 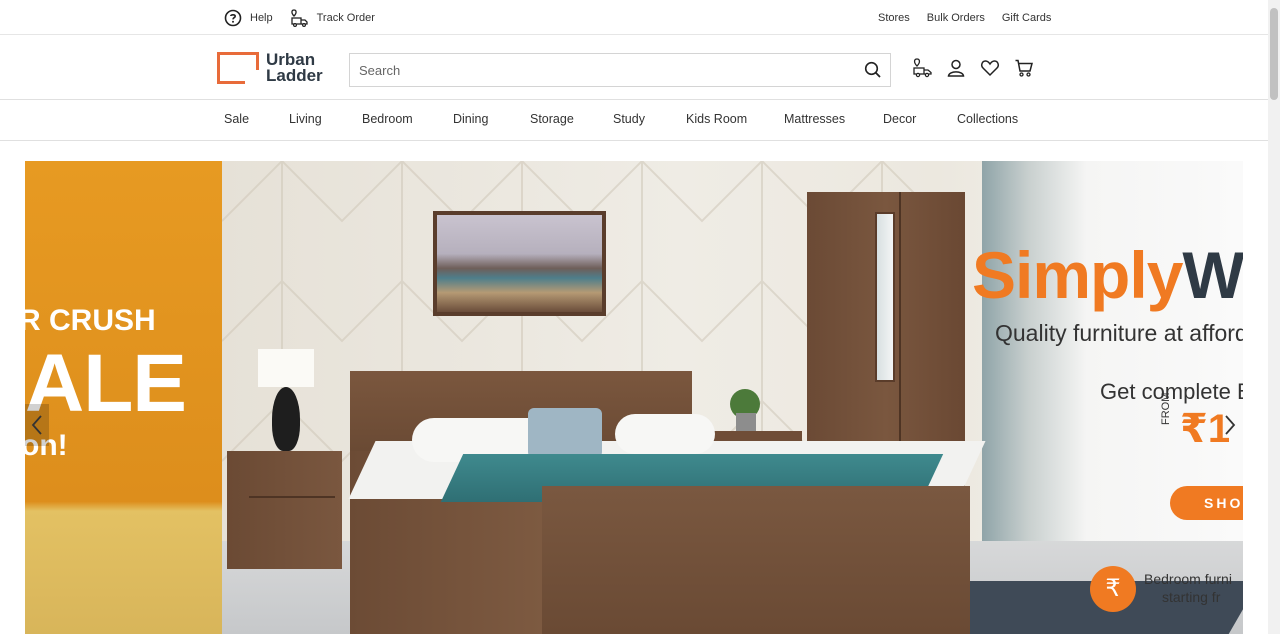 What do you see at coordinates (470, 119) in the screenshot?
I see `category-dining: Dining` at bounding box center [470, 119].